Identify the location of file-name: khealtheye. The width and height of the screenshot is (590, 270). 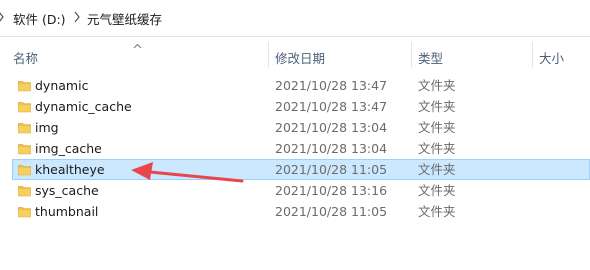
(70, 169).